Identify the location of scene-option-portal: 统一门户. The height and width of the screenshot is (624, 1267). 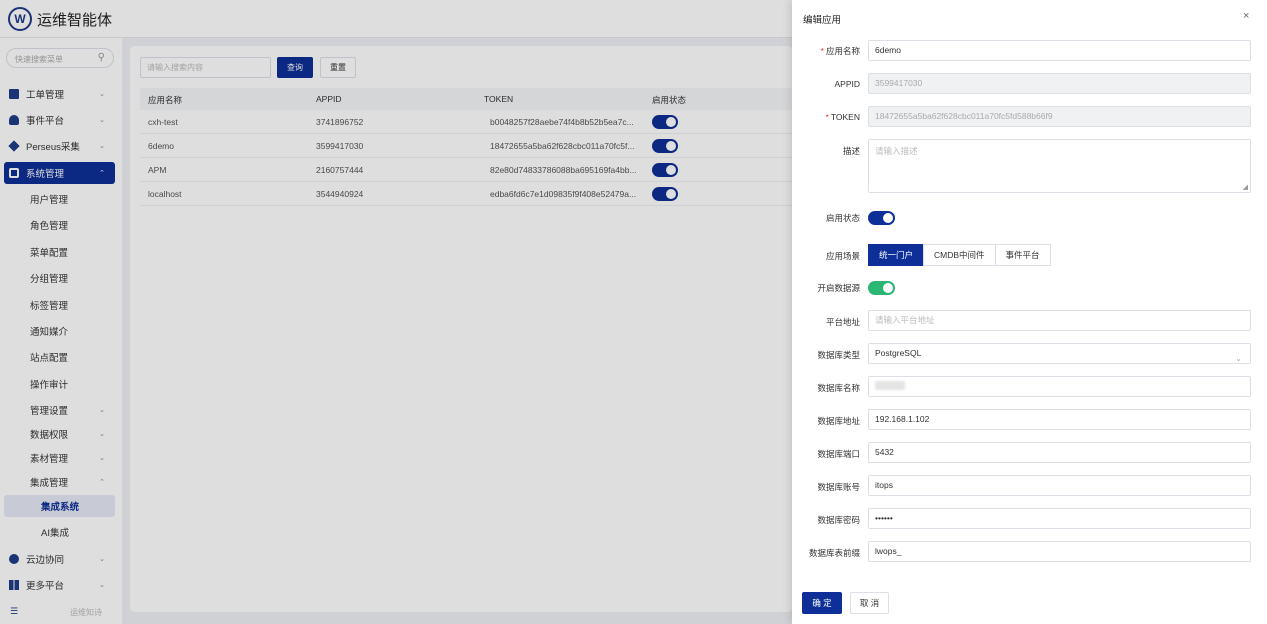
(896, 255).